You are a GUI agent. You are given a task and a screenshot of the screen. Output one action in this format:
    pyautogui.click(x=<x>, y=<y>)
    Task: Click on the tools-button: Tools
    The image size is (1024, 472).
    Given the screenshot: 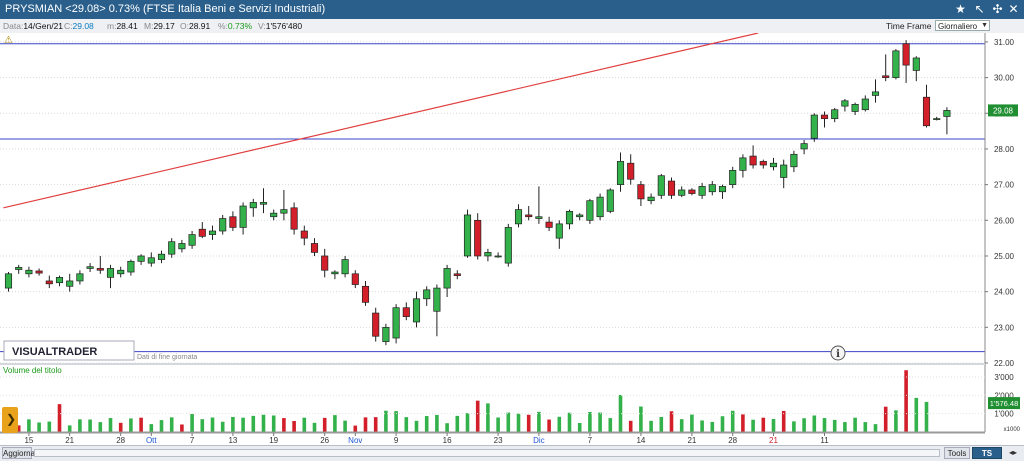 What is the action you would take?
    pyautogui.click(x=957, y=453)
    